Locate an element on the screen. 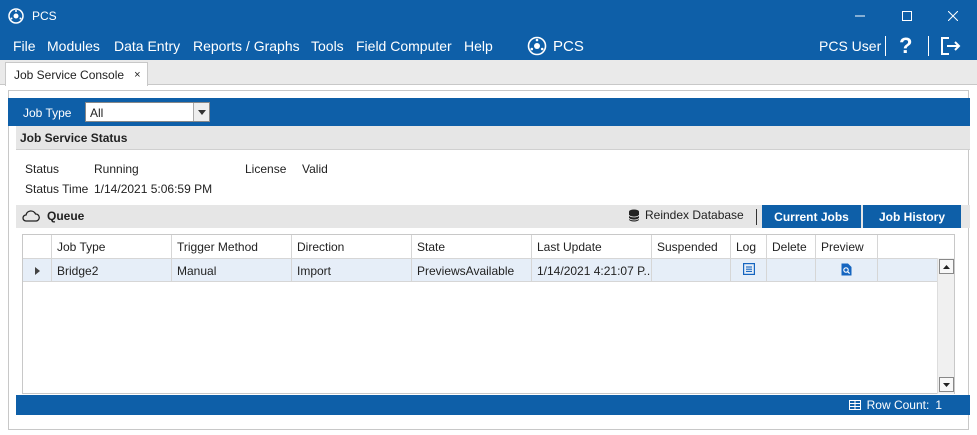 This screenshot has width=977, height=435. status-section-header: Job Service Status is located at coordinates (493, 138).